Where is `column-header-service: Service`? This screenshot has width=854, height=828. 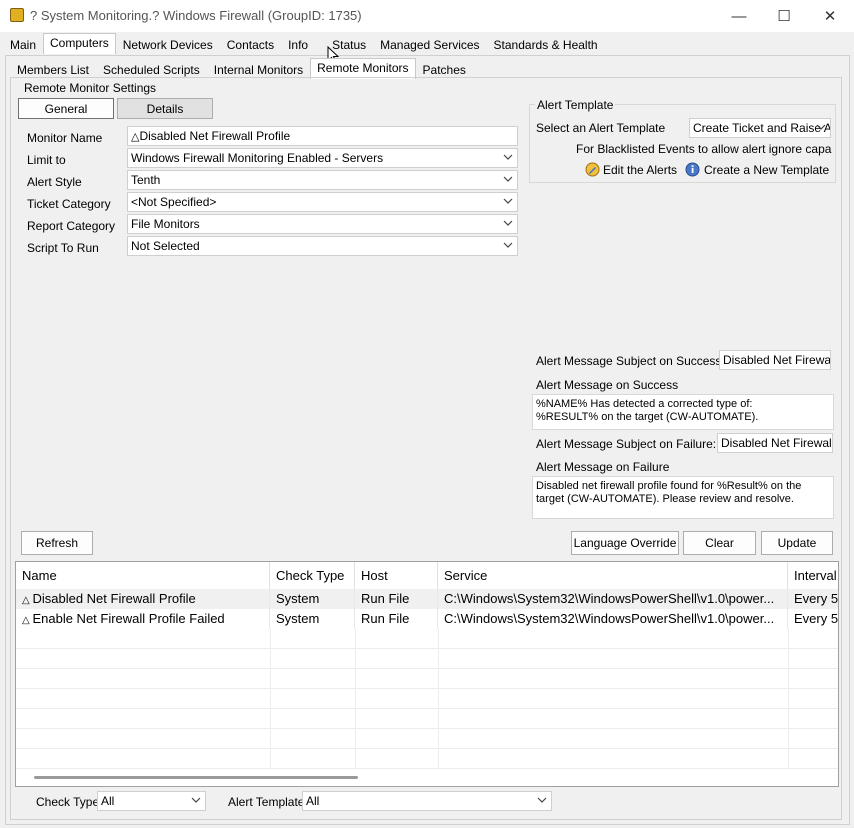
column-header-service: Service is located at coordinates (613, 576).